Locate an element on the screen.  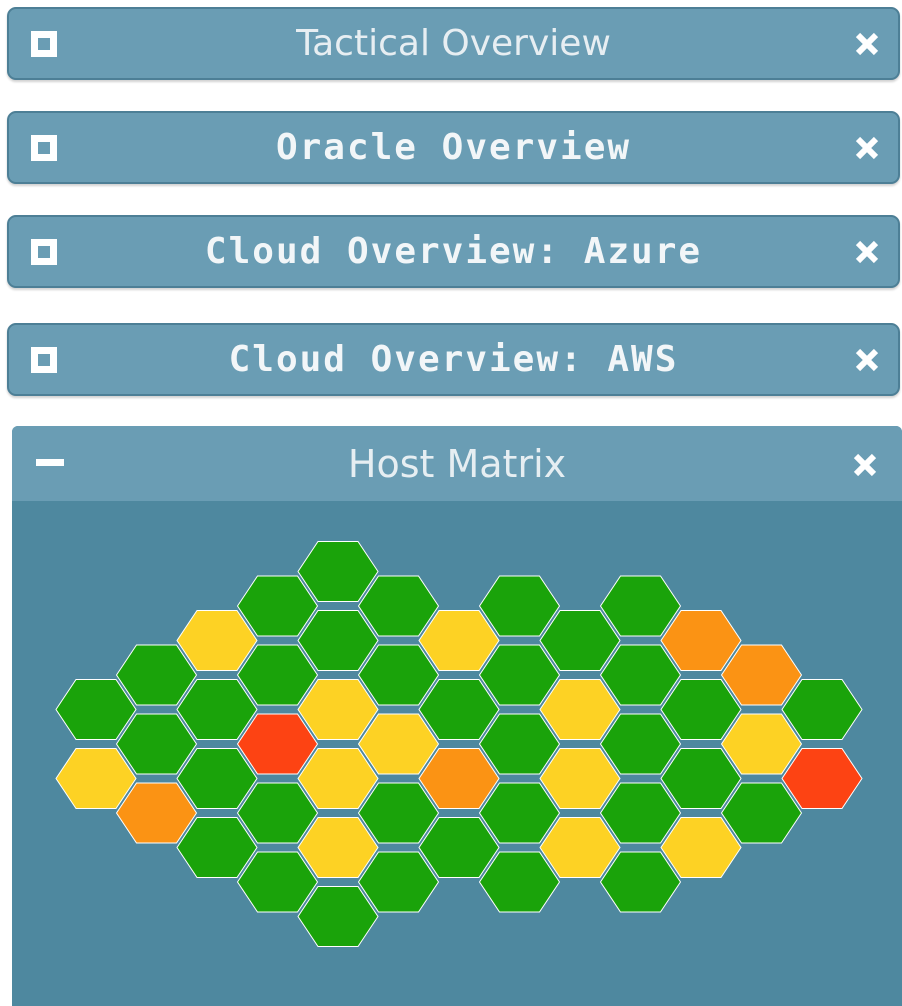
panel-cloud-overview-azure: Cloud Overview: Azure is located at coordinates (453, 251).